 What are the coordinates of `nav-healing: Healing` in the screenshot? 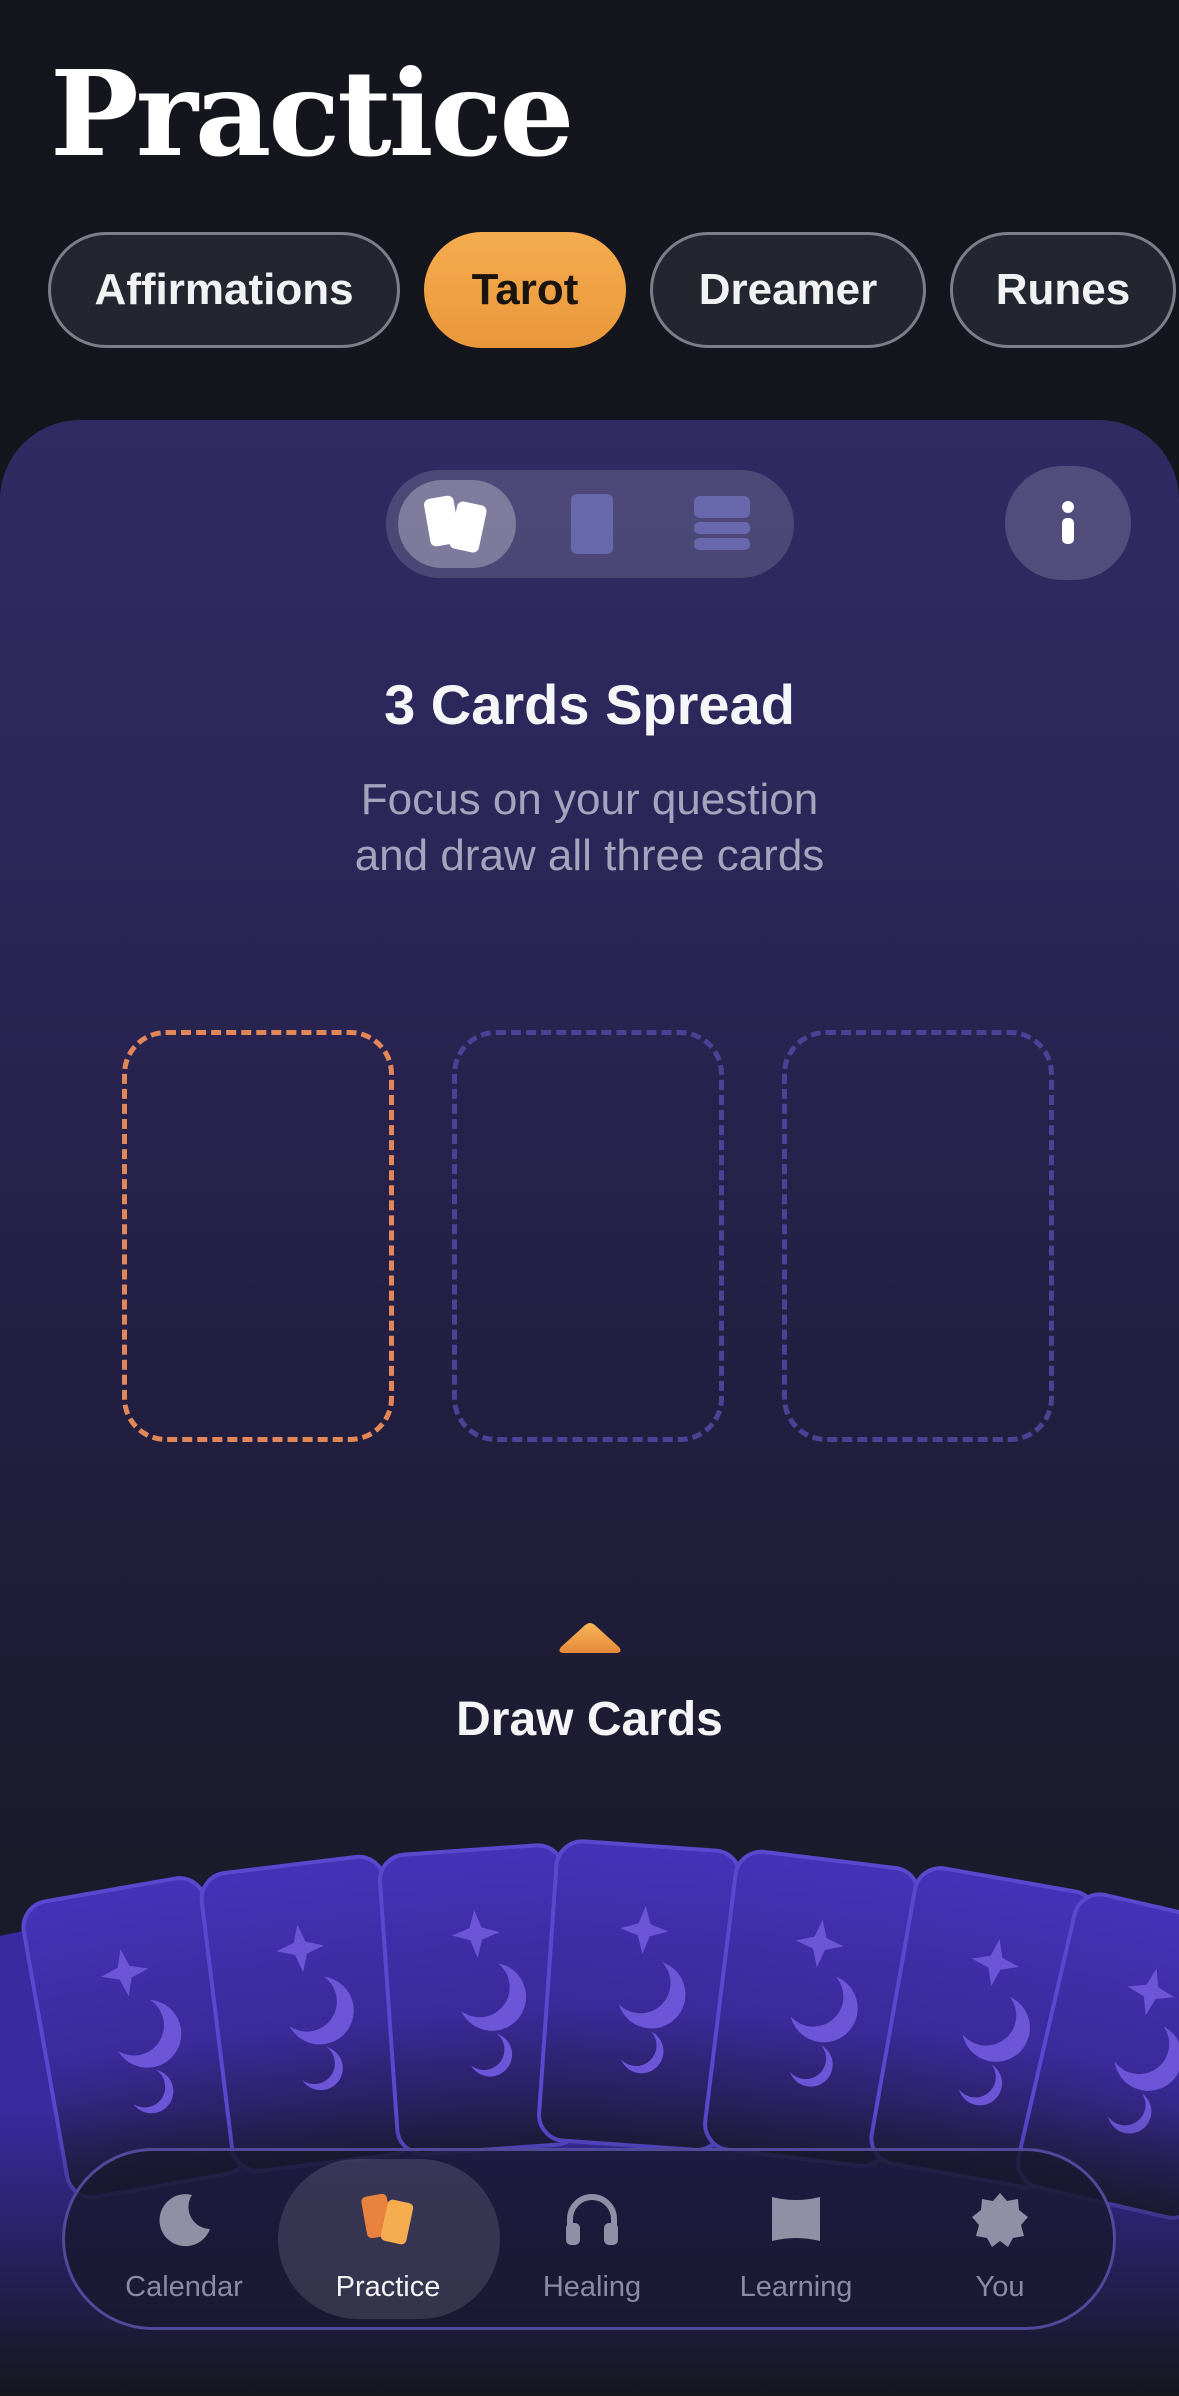 It's located at (592, 2239).